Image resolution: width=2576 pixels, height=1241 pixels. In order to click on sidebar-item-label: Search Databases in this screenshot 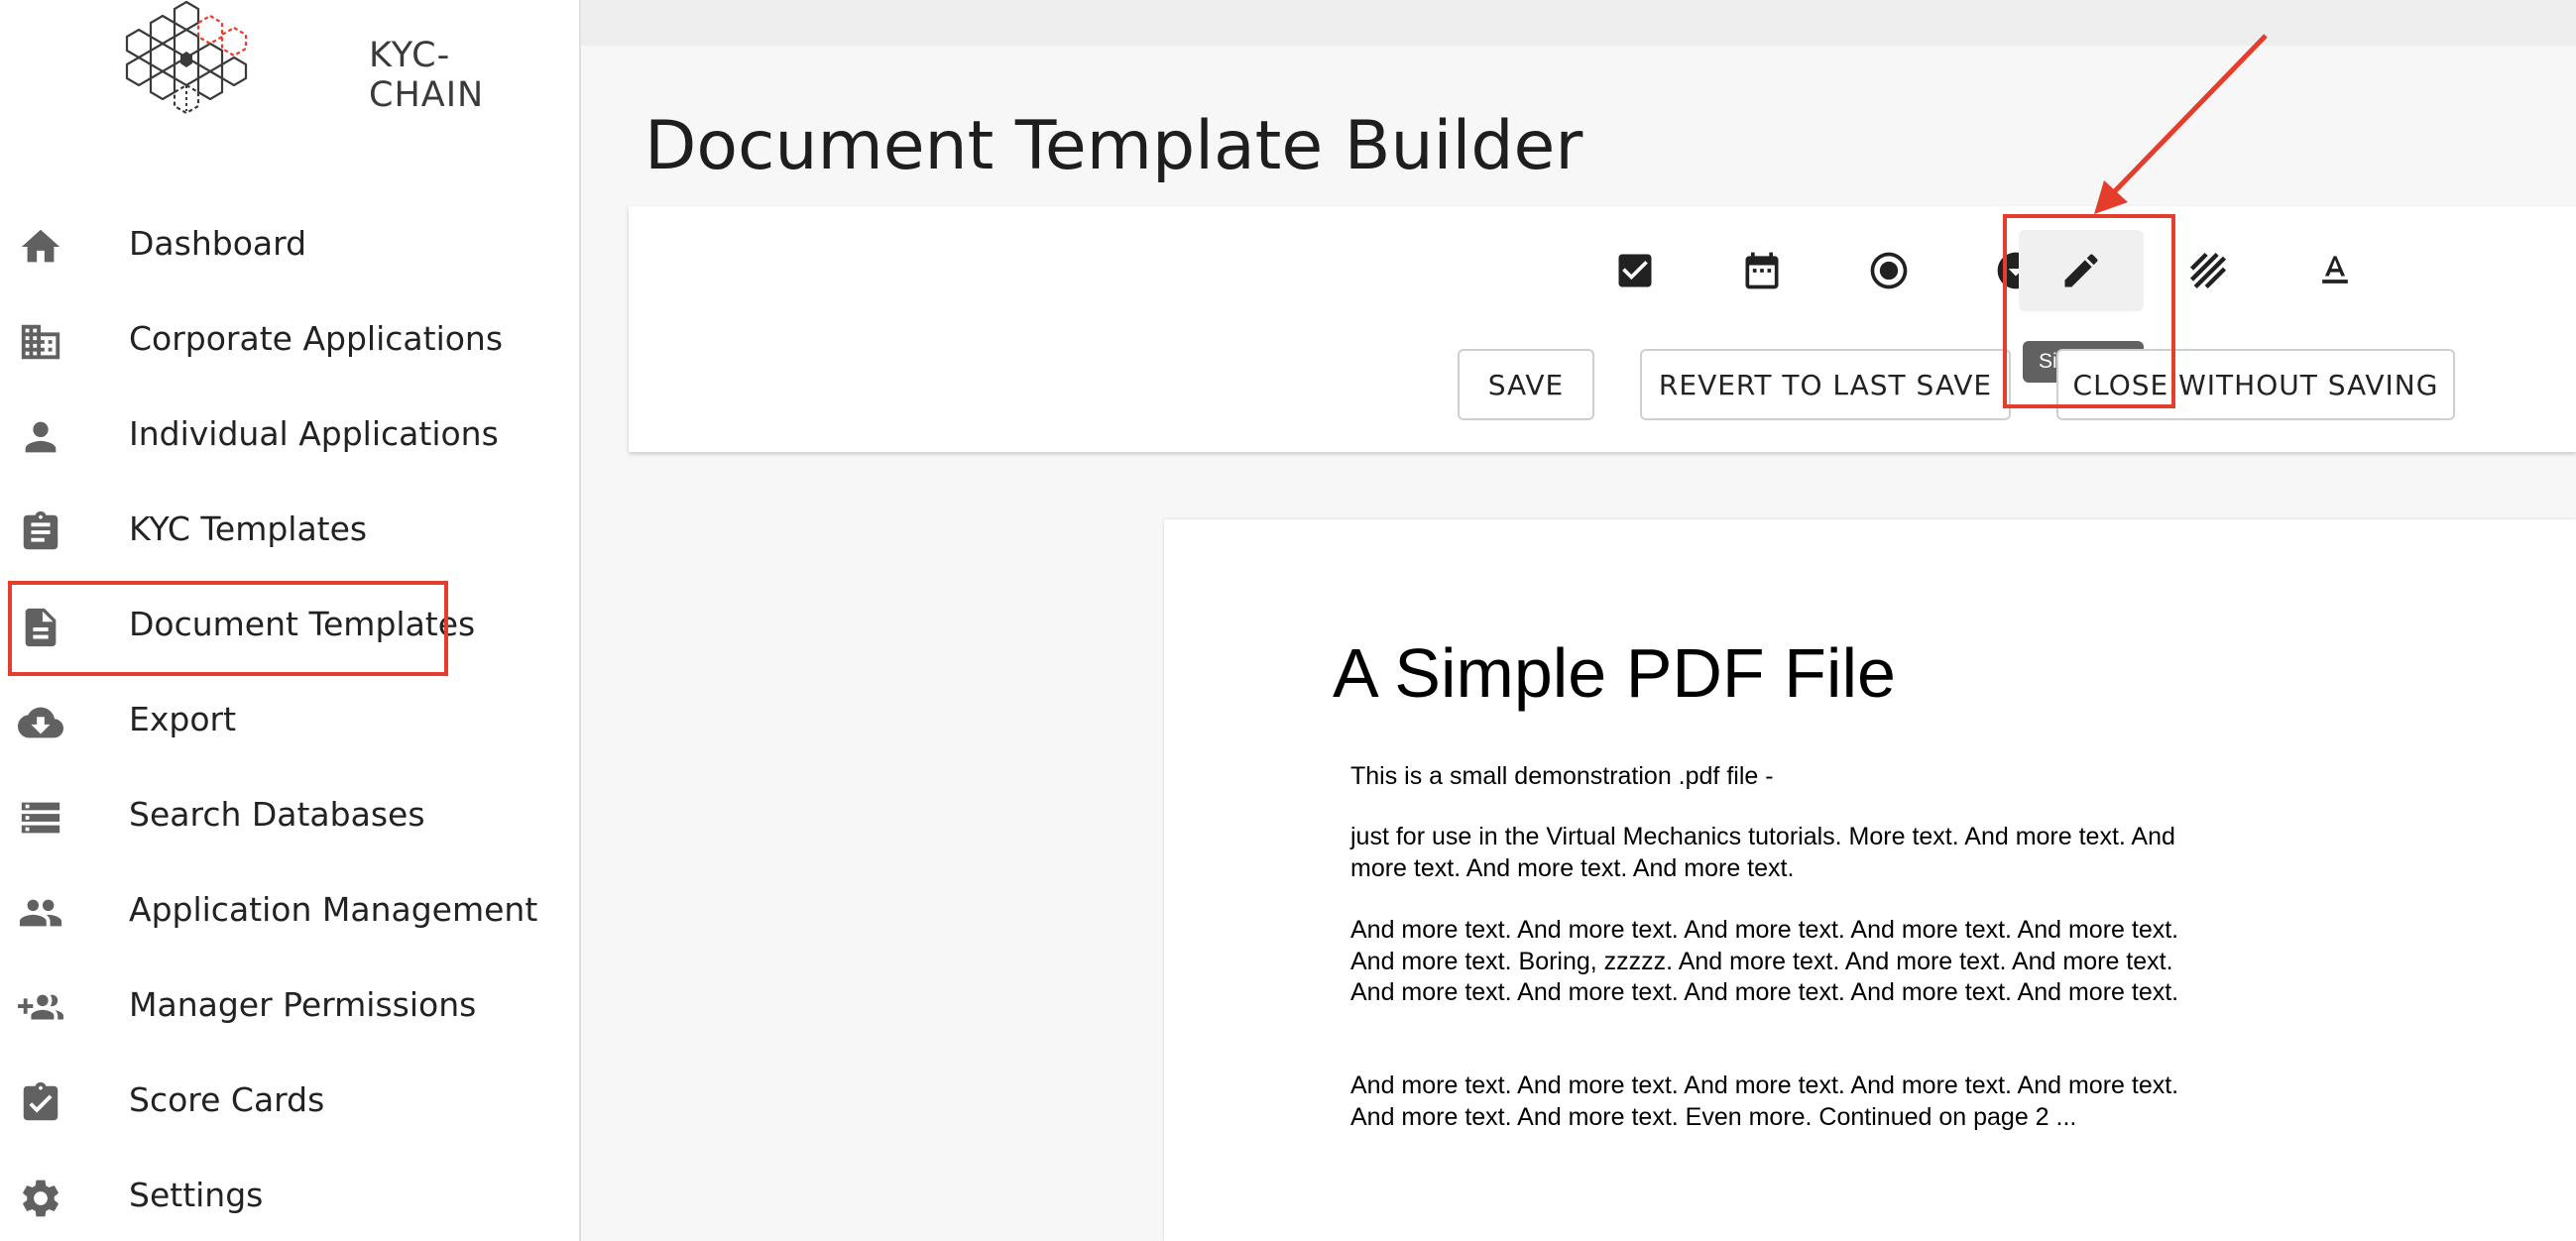, I will do `click(277, 814)`.